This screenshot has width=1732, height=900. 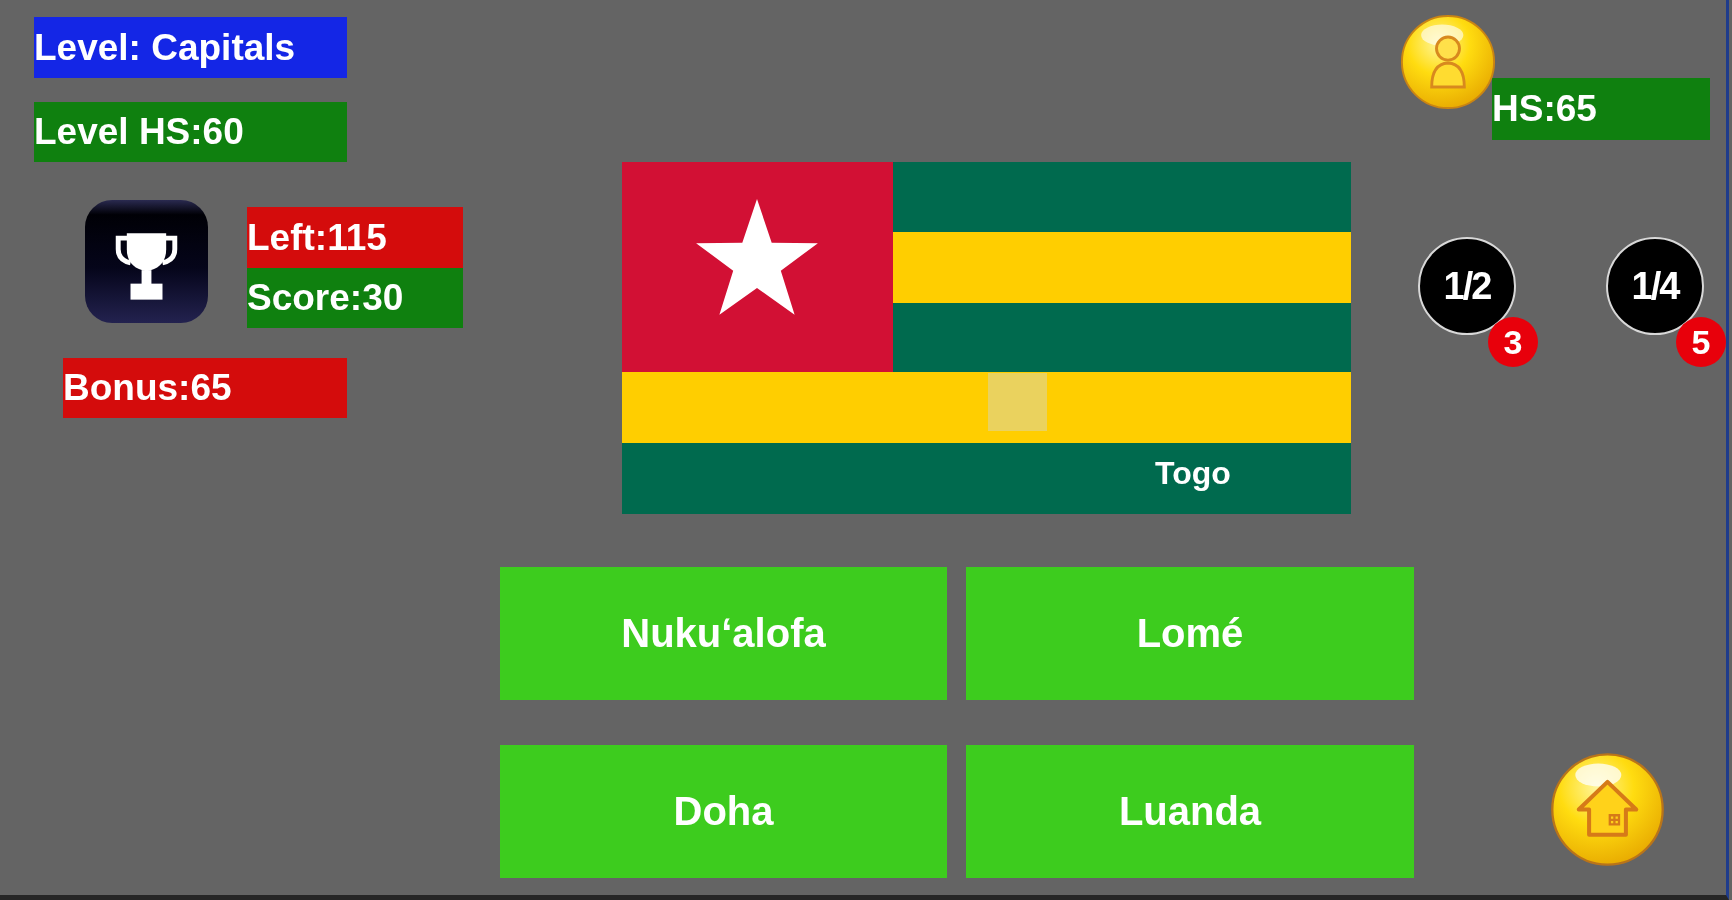 I want to click on answer-button: Lomé, so click(x=1190, y=633).